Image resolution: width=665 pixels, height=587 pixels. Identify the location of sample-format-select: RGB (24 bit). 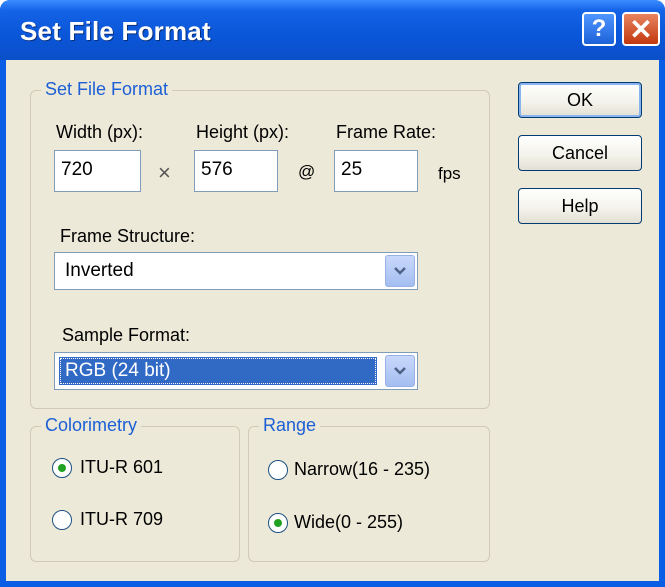
(236, 371).